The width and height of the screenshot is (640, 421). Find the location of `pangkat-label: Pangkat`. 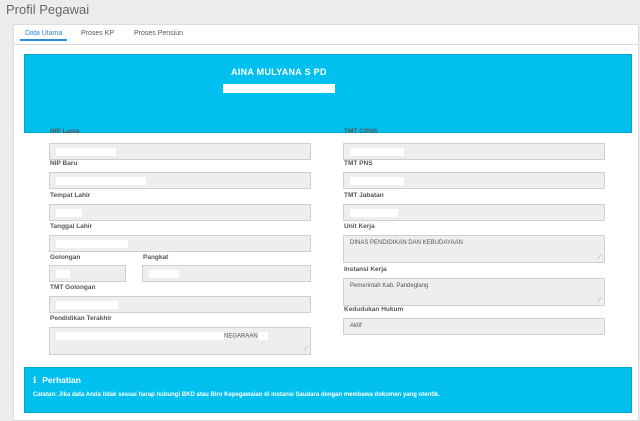

pangkat-label: Pangkat is located at coordinates (156, 257).